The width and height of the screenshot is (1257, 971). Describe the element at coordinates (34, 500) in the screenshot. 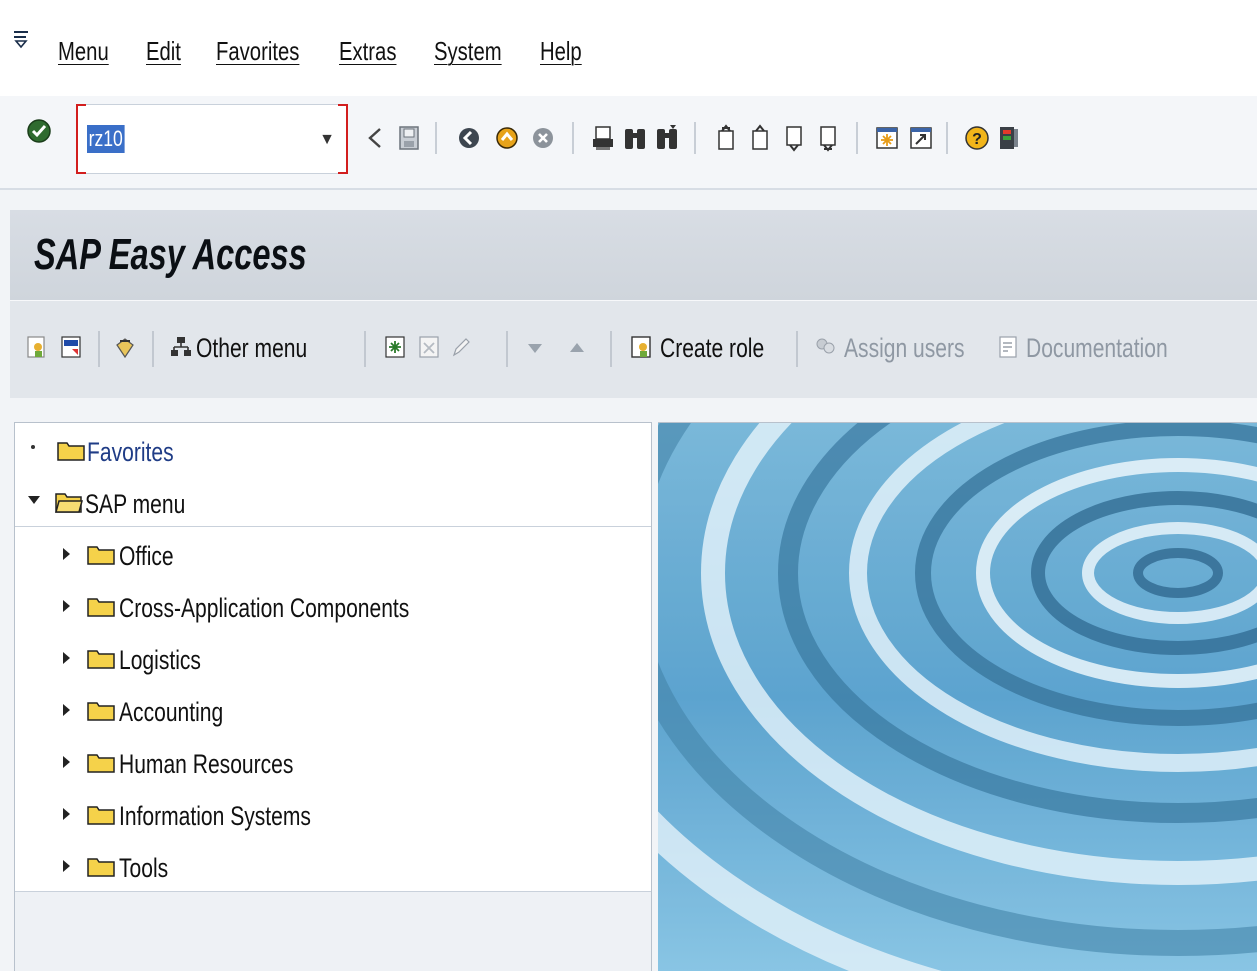

I see `expanded-arrow-icon` at that location.